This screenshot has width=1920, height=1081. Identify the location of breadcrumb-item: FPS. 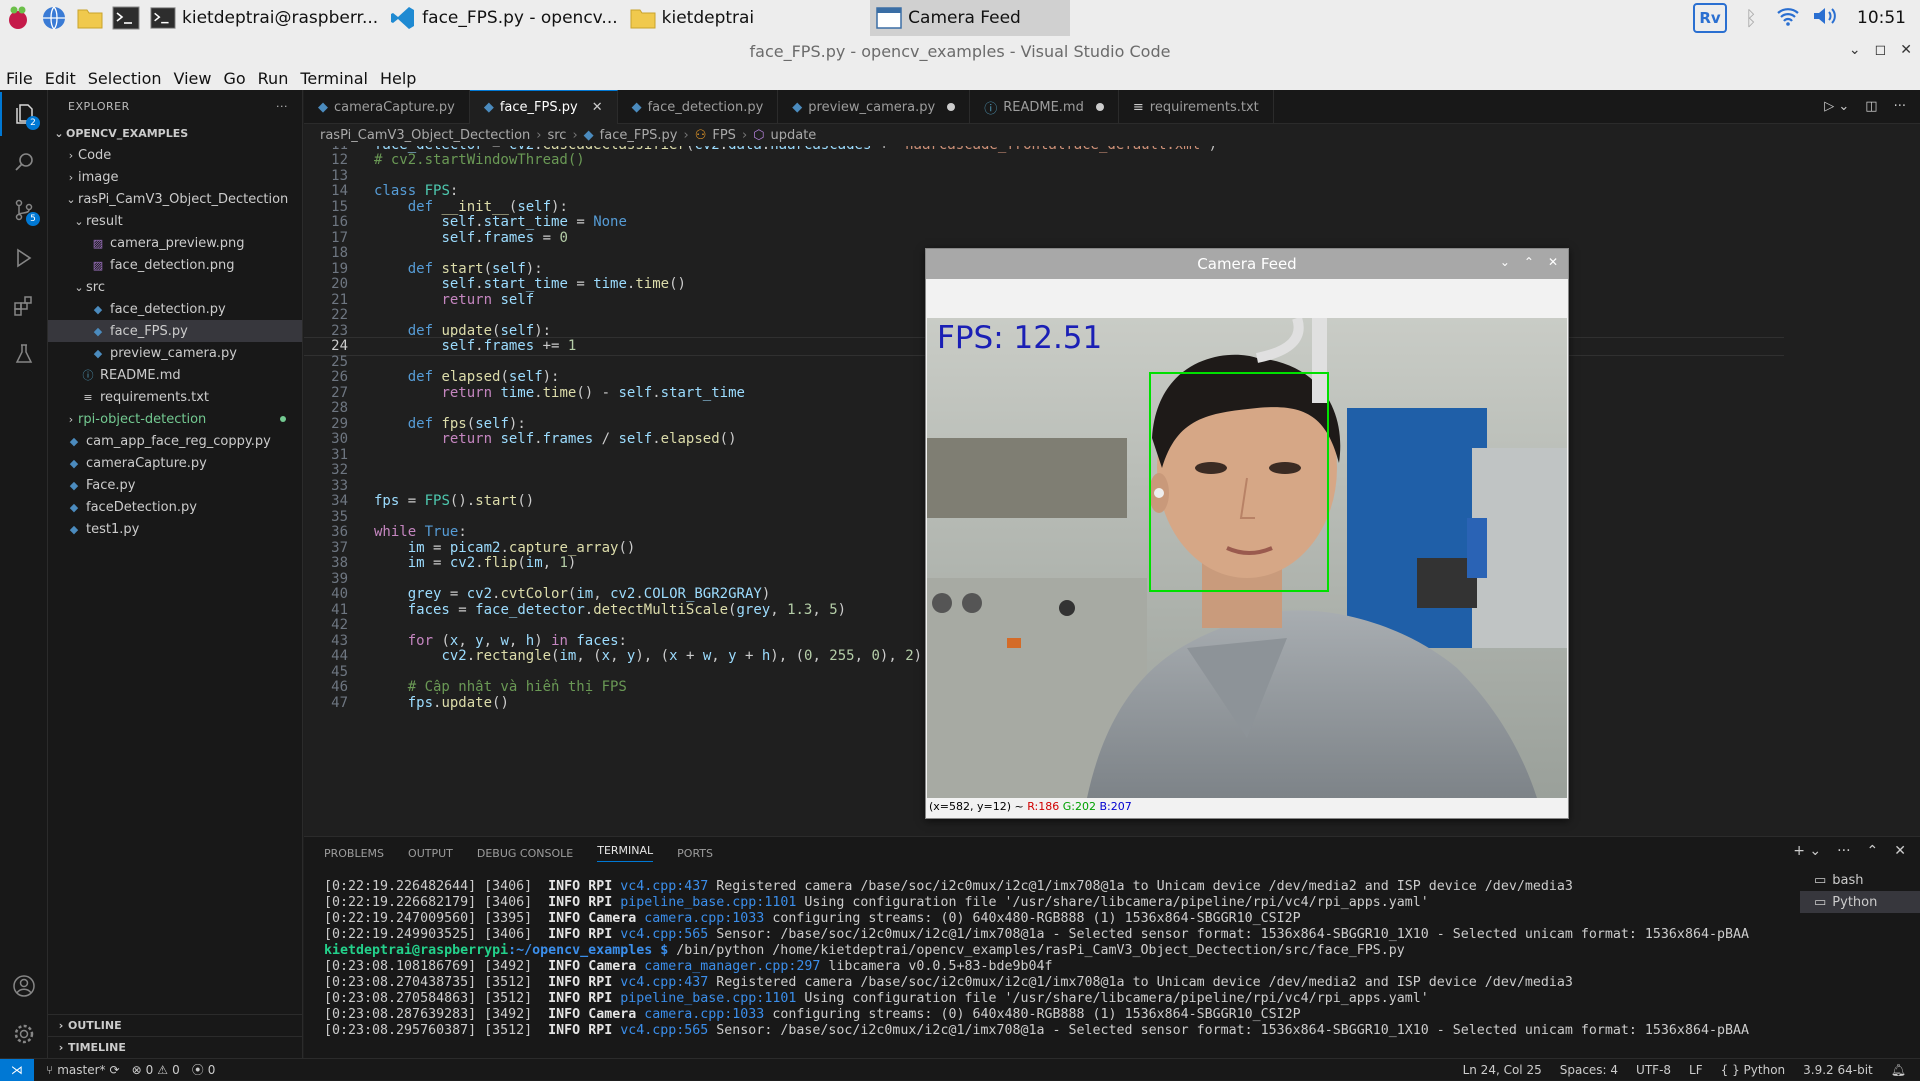
(724, 135).